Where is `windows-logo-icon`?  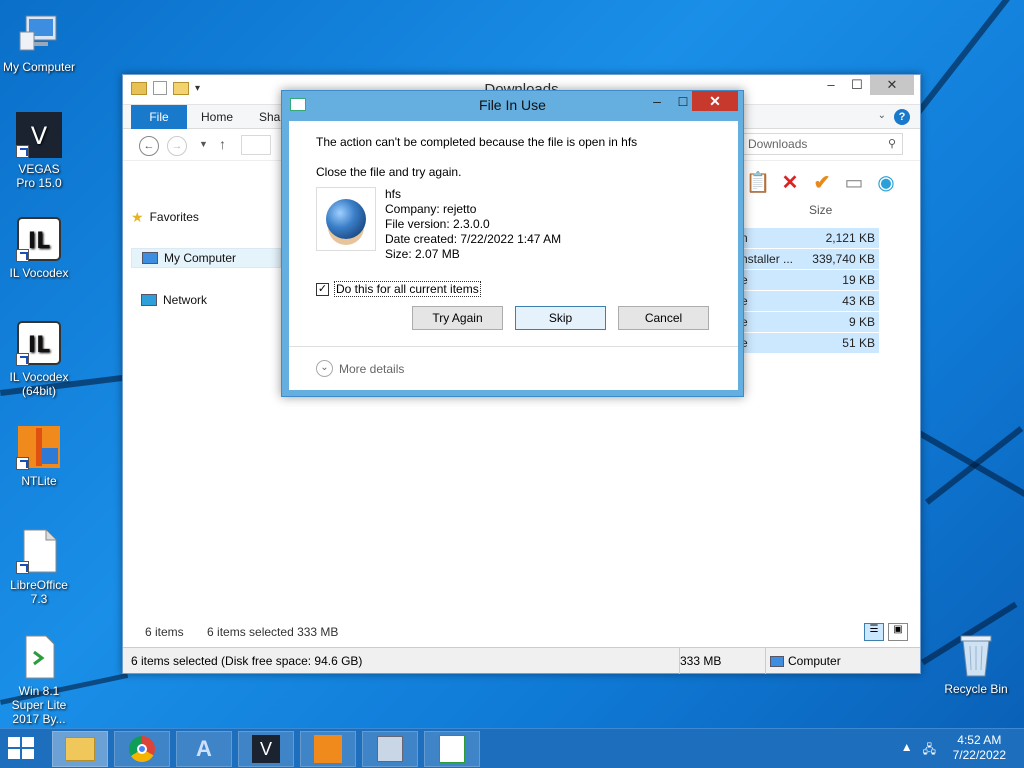 windows-logo-icon is located at coordinates (14, 754).